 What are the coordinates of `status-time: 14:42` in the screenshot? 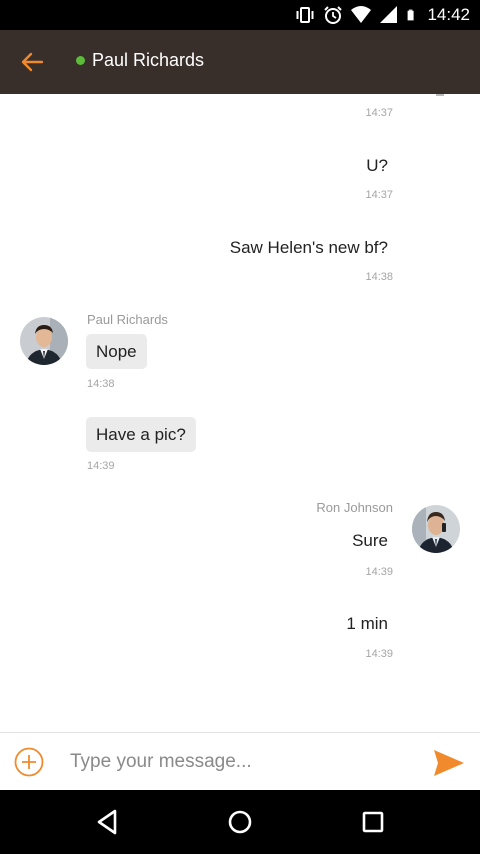 It's located at (448, 14).